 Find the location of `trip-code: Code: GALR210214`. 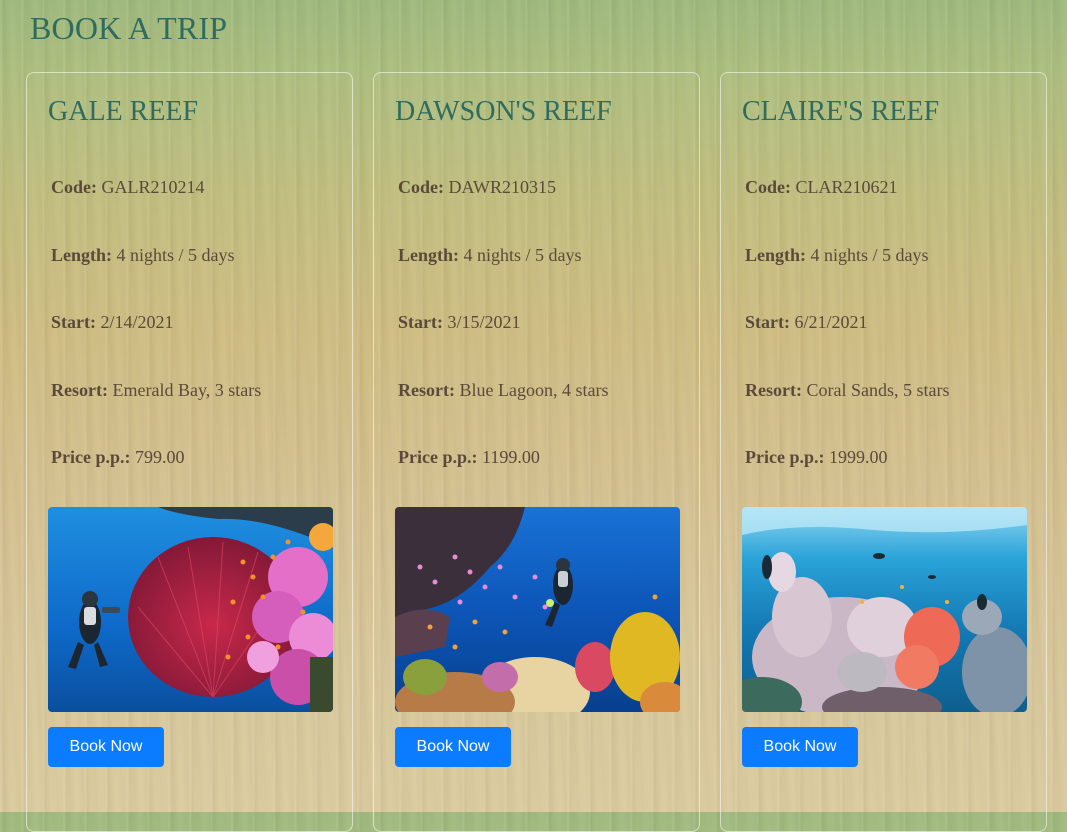

trip-code: Code: GALR210214 is located at coordinates (128, 187).